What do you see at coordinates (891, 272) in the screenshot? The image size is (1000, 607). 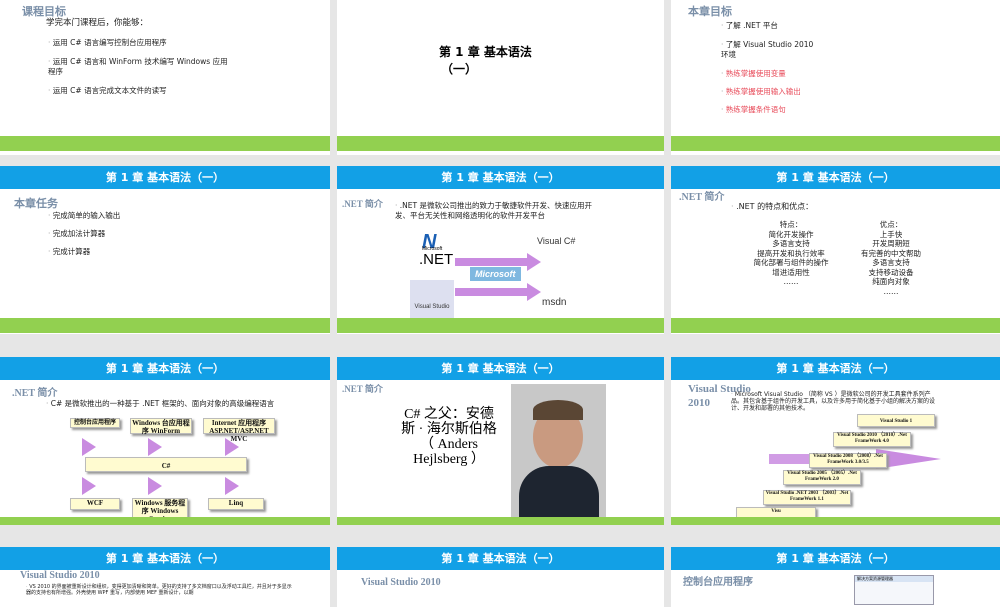 I see `list-item: 支持移动设备` at bounding box center [891, 272].